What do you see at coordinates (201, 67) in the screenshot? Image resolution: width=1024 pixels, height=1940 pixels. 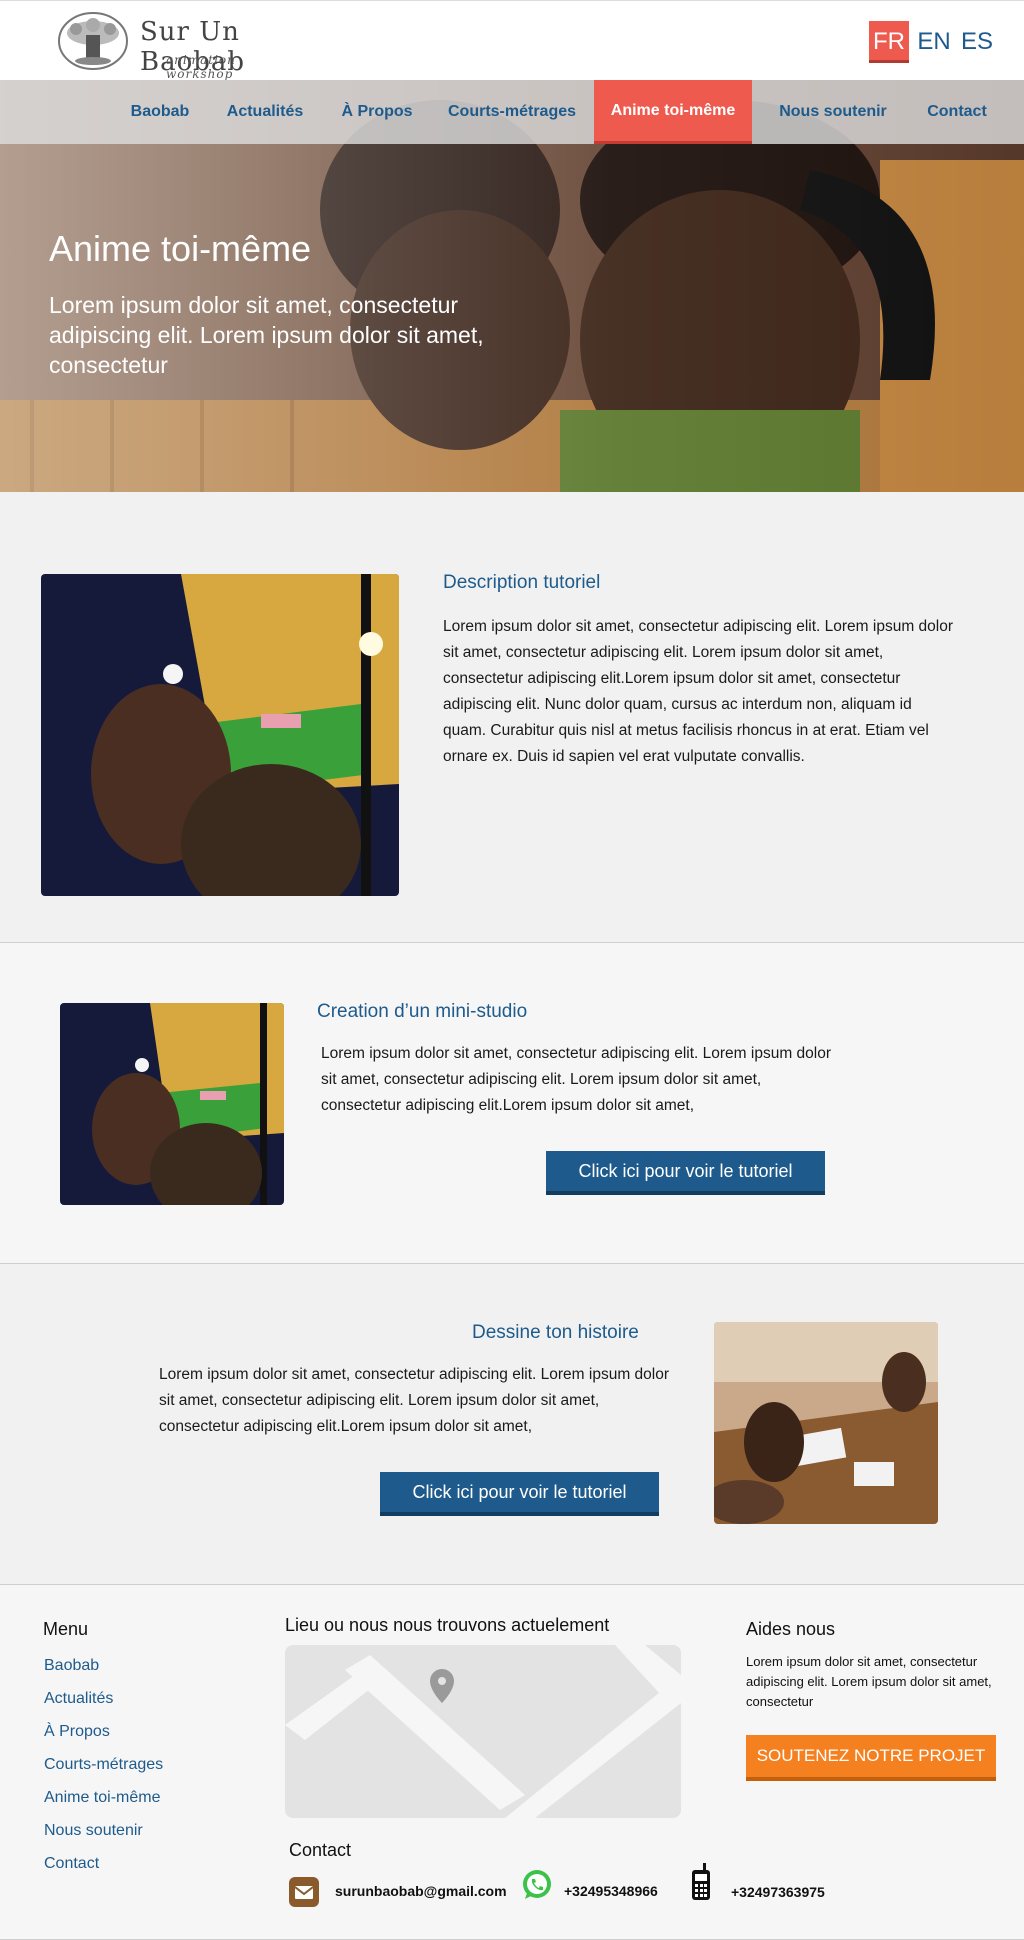 I see `logo-subtitle: animation workshop` at bounding box center [201, 67].